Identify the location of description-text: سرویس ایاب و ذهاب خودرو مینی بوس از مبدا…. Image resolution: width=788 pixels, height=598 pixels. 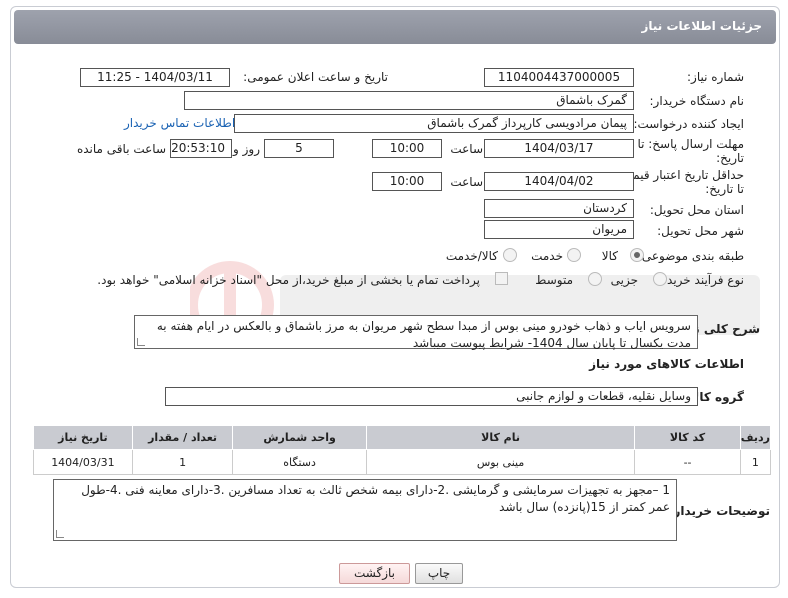
(423, 334).